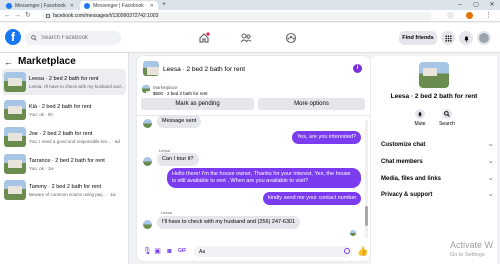  What do you see at coordinates (418, 38) in the screenshot?
I see `find-friends-button: Find friends` at bounding box center [418, 38].